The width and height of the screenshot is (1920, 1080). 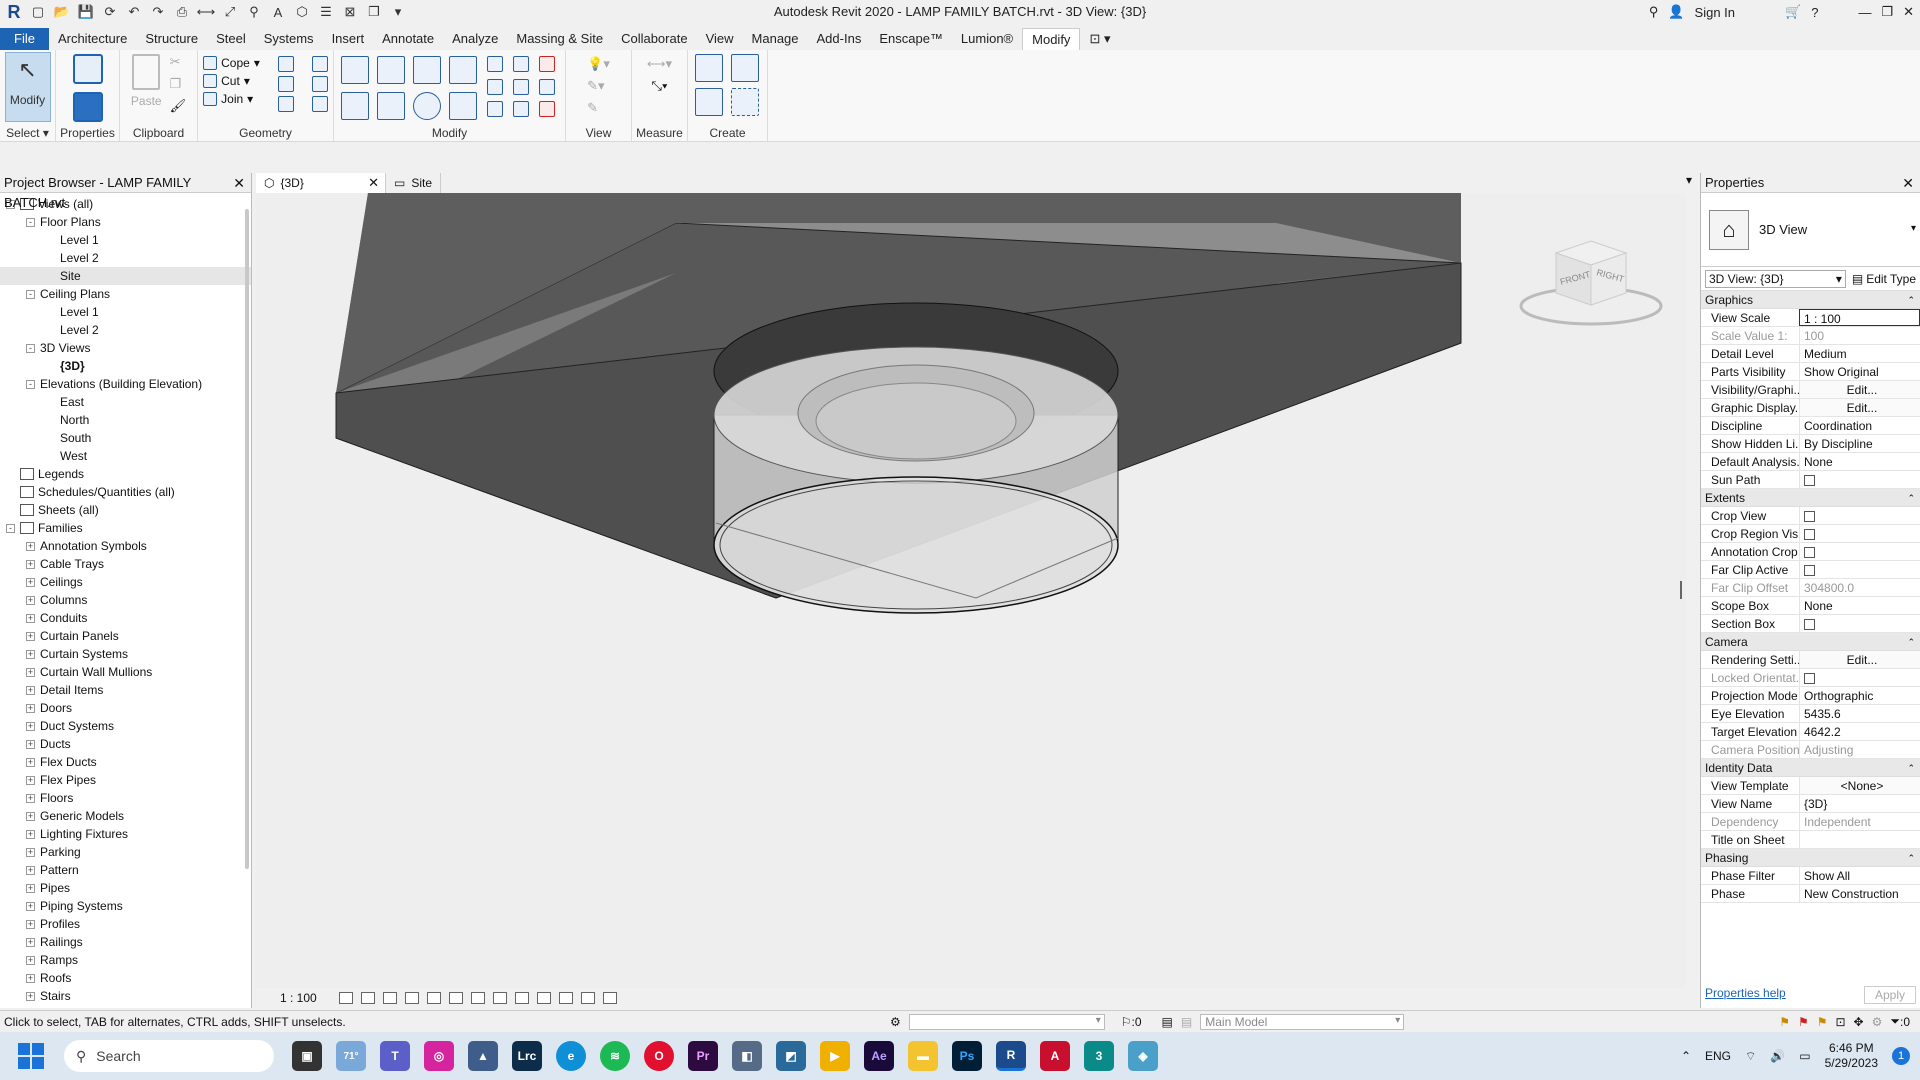 I want to click on property-value: {3D}, so click(x=1859, y=803).